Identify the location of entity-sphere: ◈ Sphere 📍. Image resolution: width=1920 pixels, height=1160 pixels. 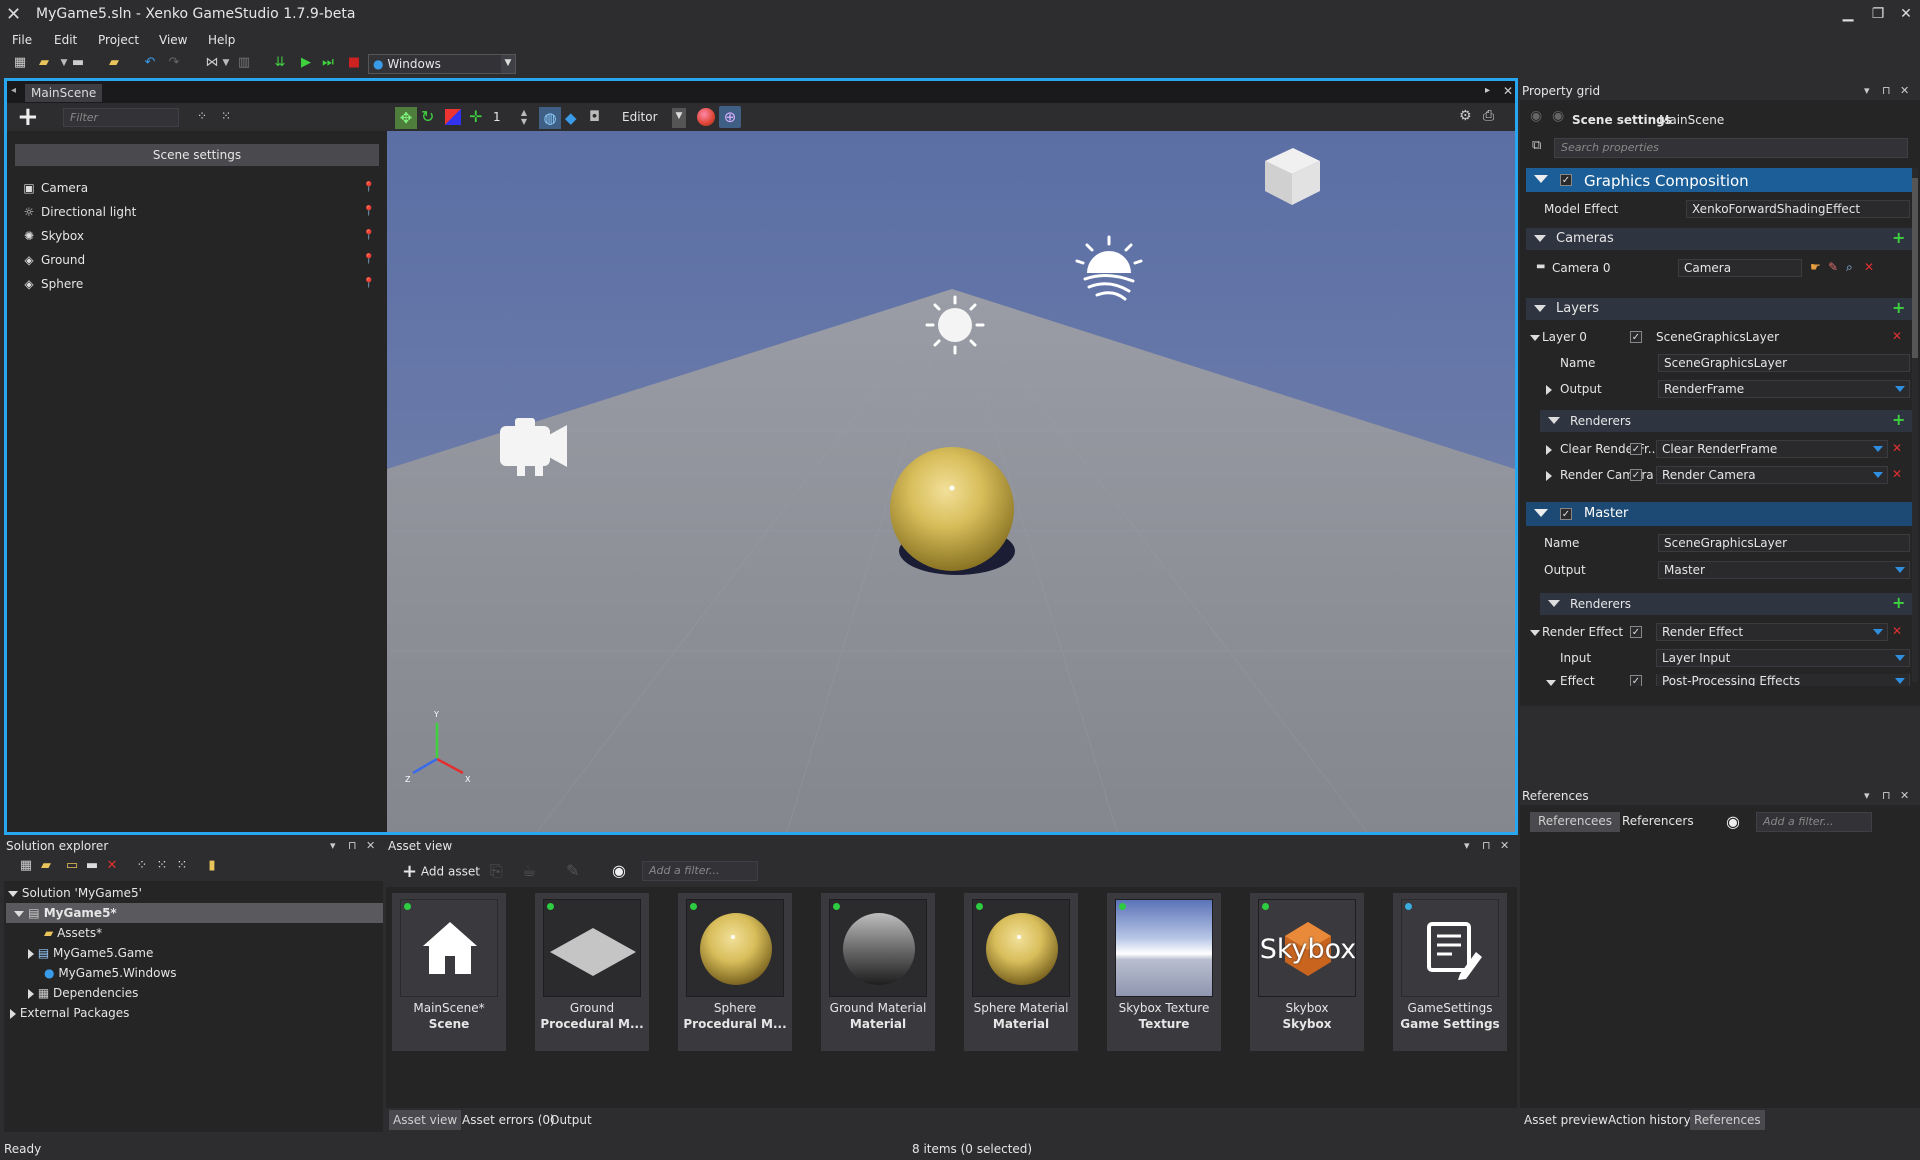
(201, 284).